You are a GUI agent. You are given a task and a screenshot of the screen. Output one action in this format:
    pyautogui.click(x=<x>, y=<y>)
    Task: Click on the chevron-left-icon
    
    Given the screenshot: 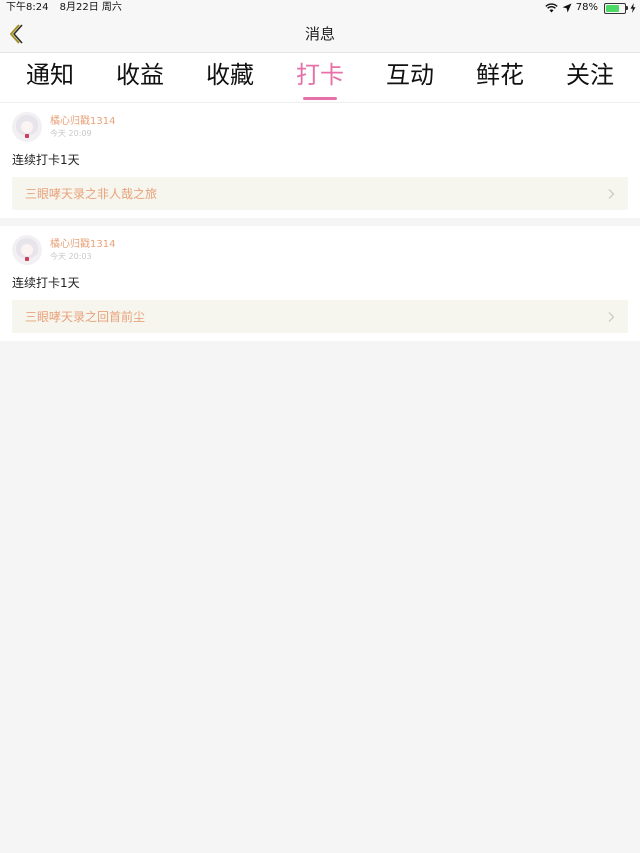 What is the action you would take?
    pyautogui.click(x=16, y=34)
    